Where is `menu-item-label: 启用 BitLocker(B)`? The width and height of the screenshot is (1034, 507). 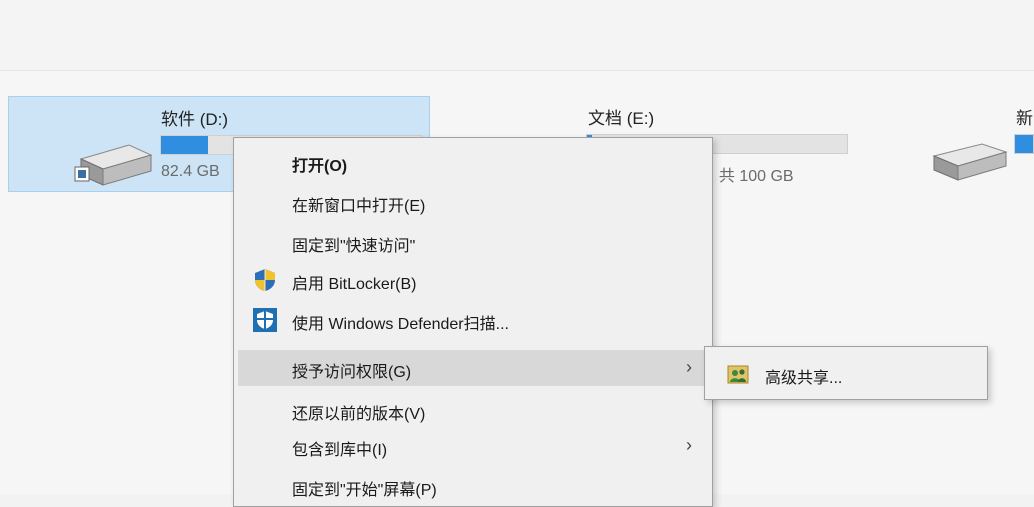 menu-item-label: 启用 BitLocker(B) is located at coordinates (354, 284).